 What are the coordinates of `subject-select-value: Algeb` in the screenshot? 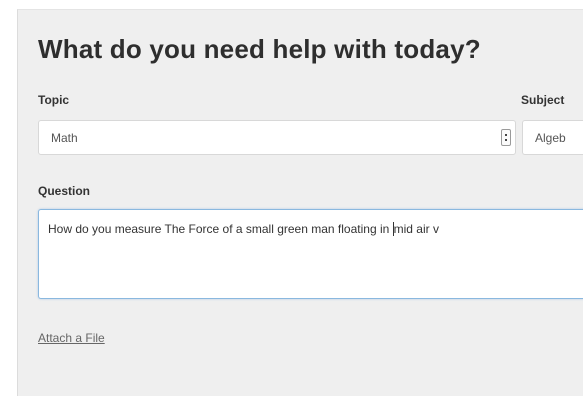 It's located at (550, 138).